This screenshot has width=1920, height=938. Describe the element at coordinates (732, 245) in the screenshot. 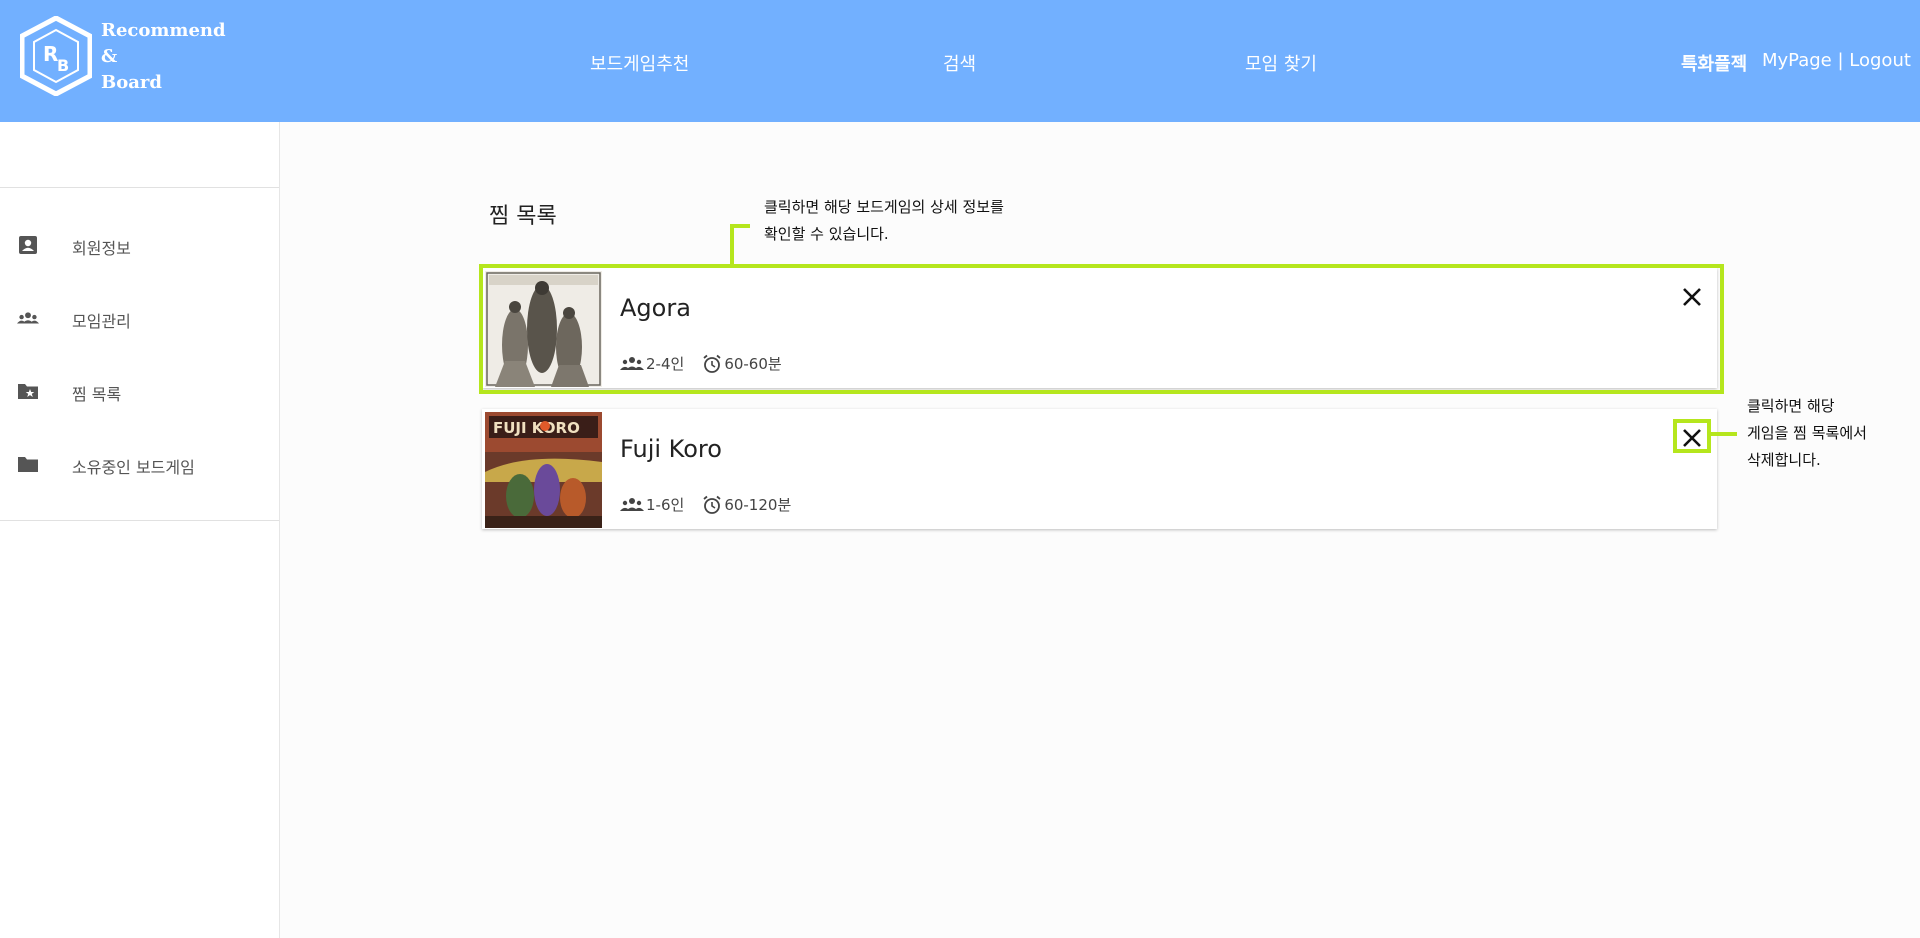

I see `card-callout-line-vertical` at that location.